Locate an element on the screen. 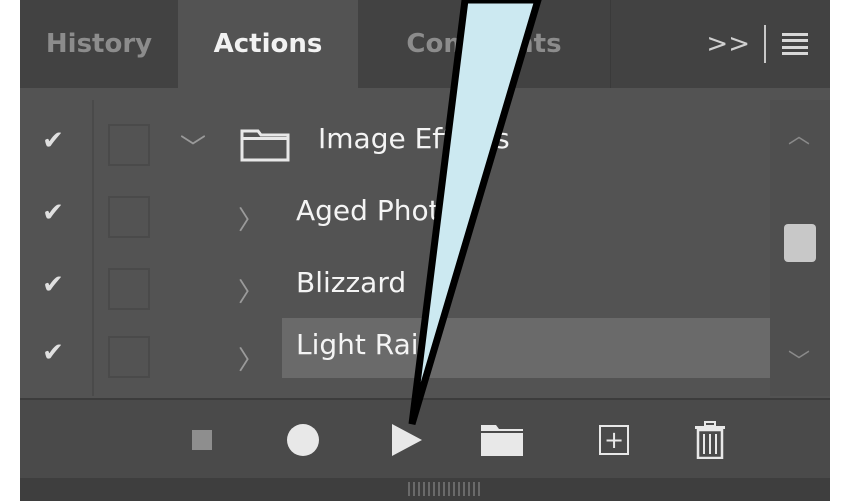 The width and height of the screenshot is (845, 501). chevron-down-icon: ﹀ is located at coordinates (193, 146).